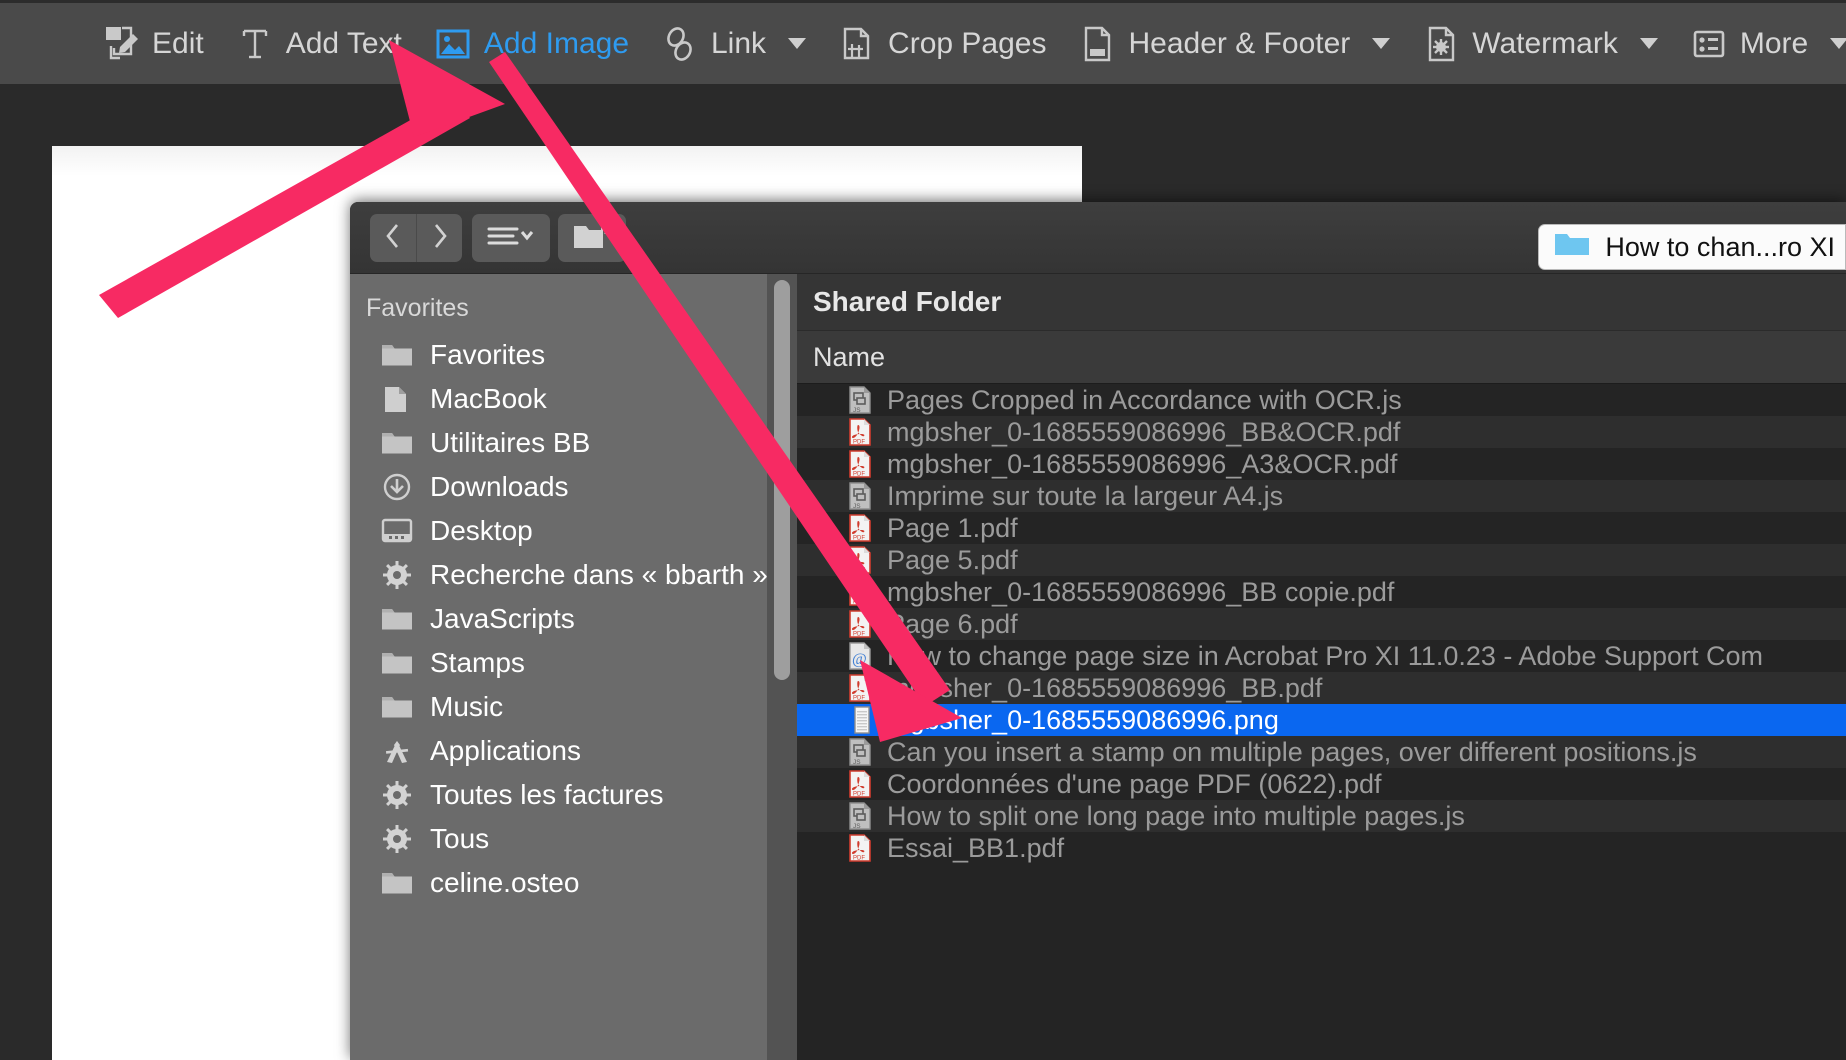 The width and height of the screenshot is (1846, 1060). I want to click on forward-button, so click(439, 238).